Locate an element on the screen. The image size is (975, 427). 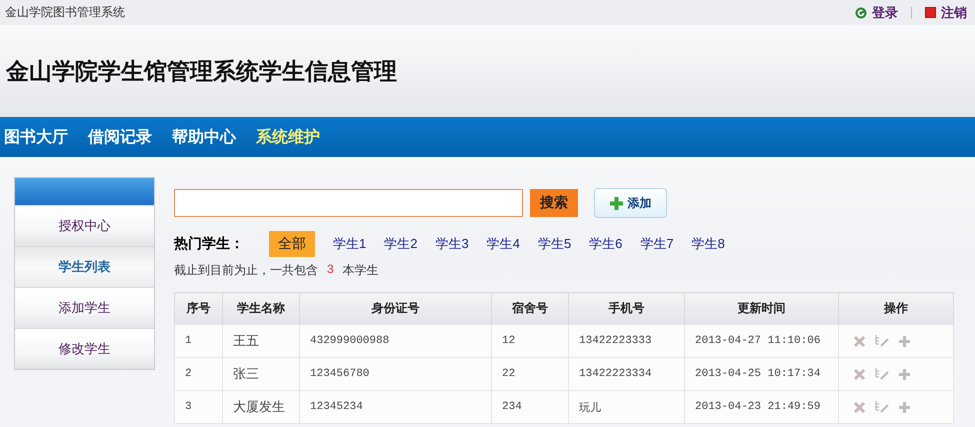
column-header: 操作 is located at coordinates (896, 308).